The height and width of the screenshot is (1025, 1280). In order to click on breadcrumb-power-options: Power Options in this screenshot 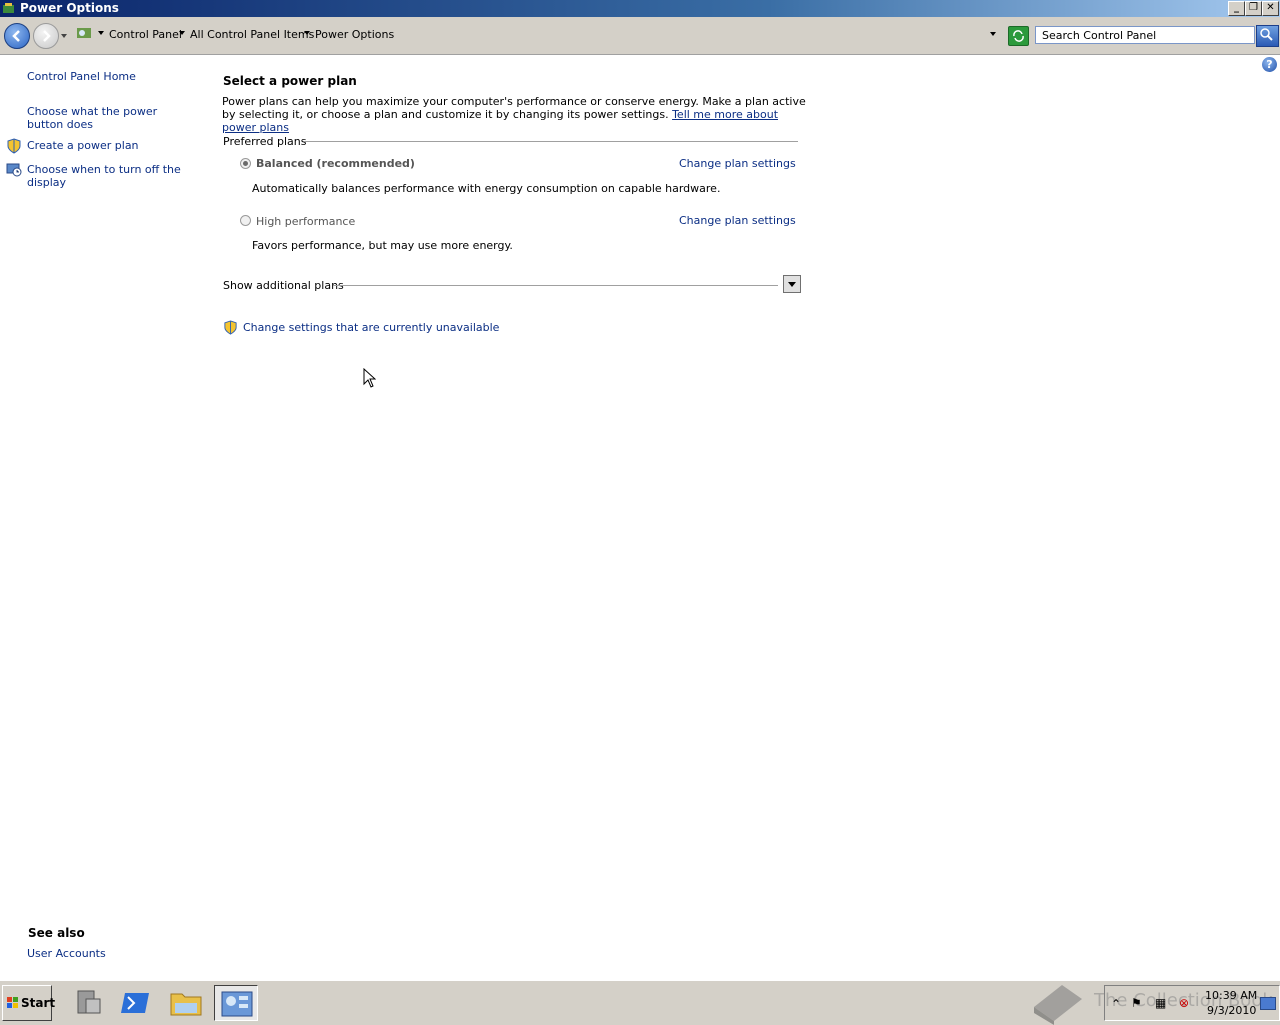, I will do `click(354, 34)`.